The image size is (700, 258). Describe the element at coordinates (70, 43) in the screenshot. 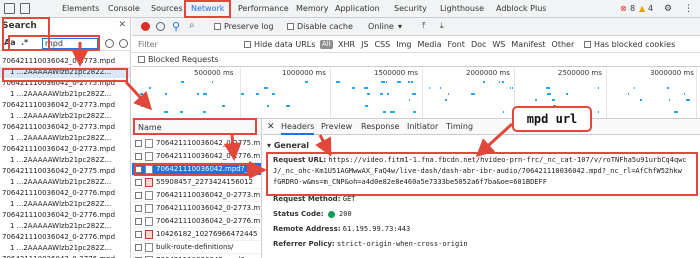

I see `search-input` at that location.